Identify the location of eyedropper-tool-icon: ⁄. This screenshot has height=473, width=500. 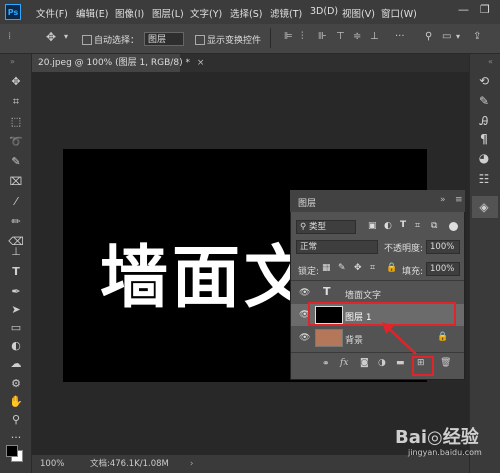
(16, 202).